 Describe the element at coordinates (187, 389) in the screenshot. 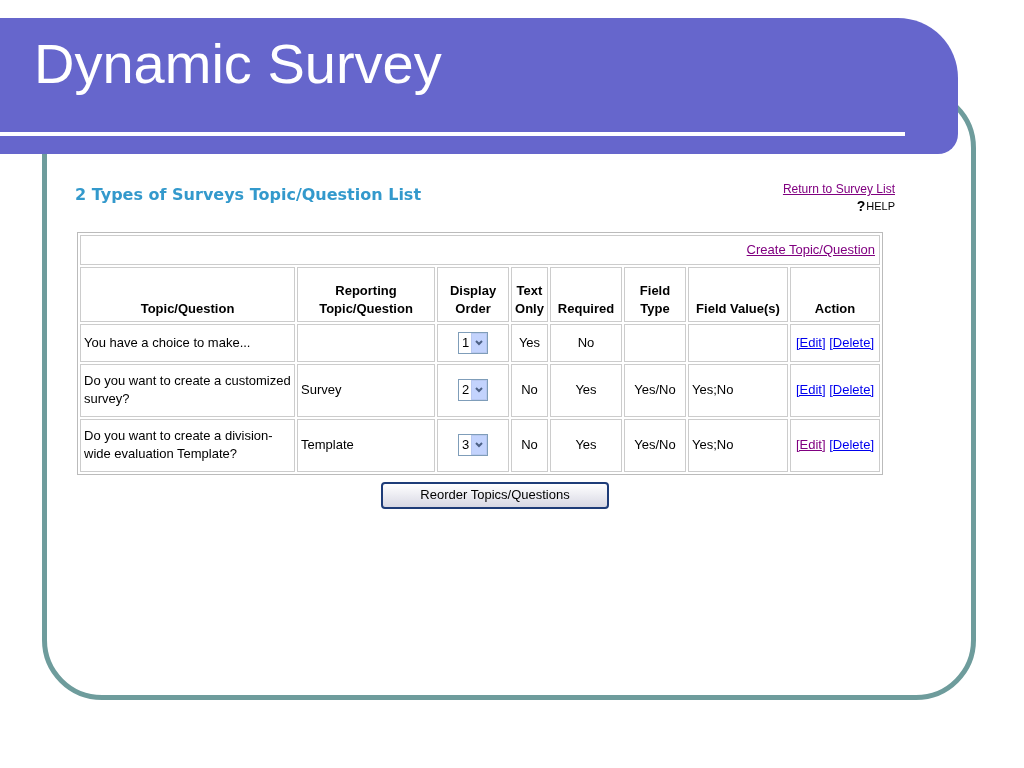

I see `table-cell: Do you want to create a customized survey?` at that location.